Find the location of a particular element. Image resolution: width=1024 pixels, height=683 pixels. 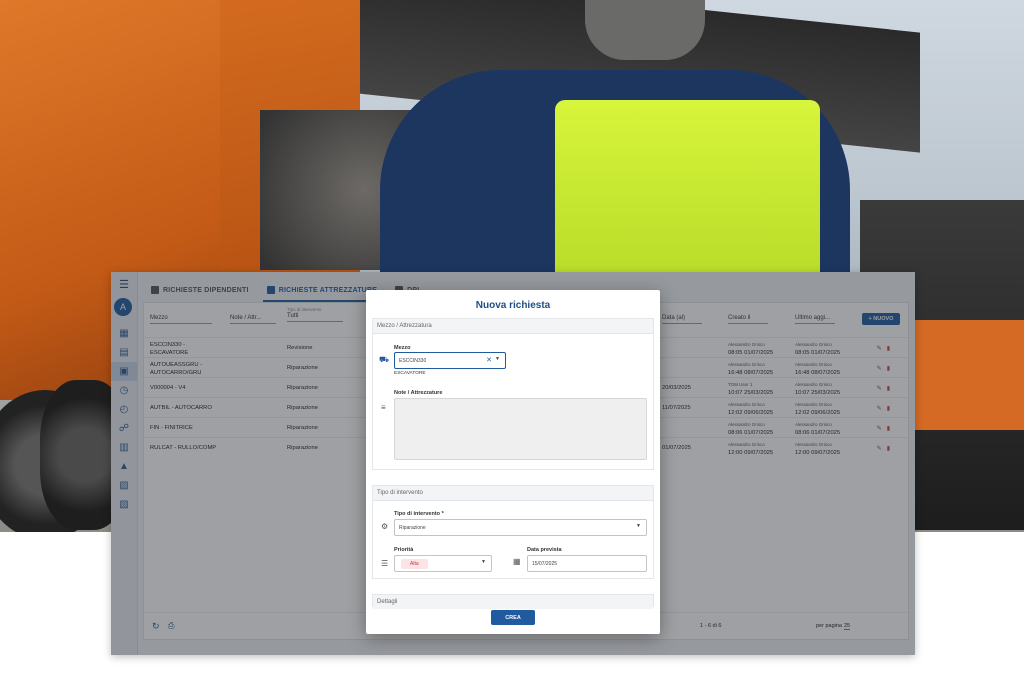

field-label: Note / Attrezzature is located at coordinates (418, 393).